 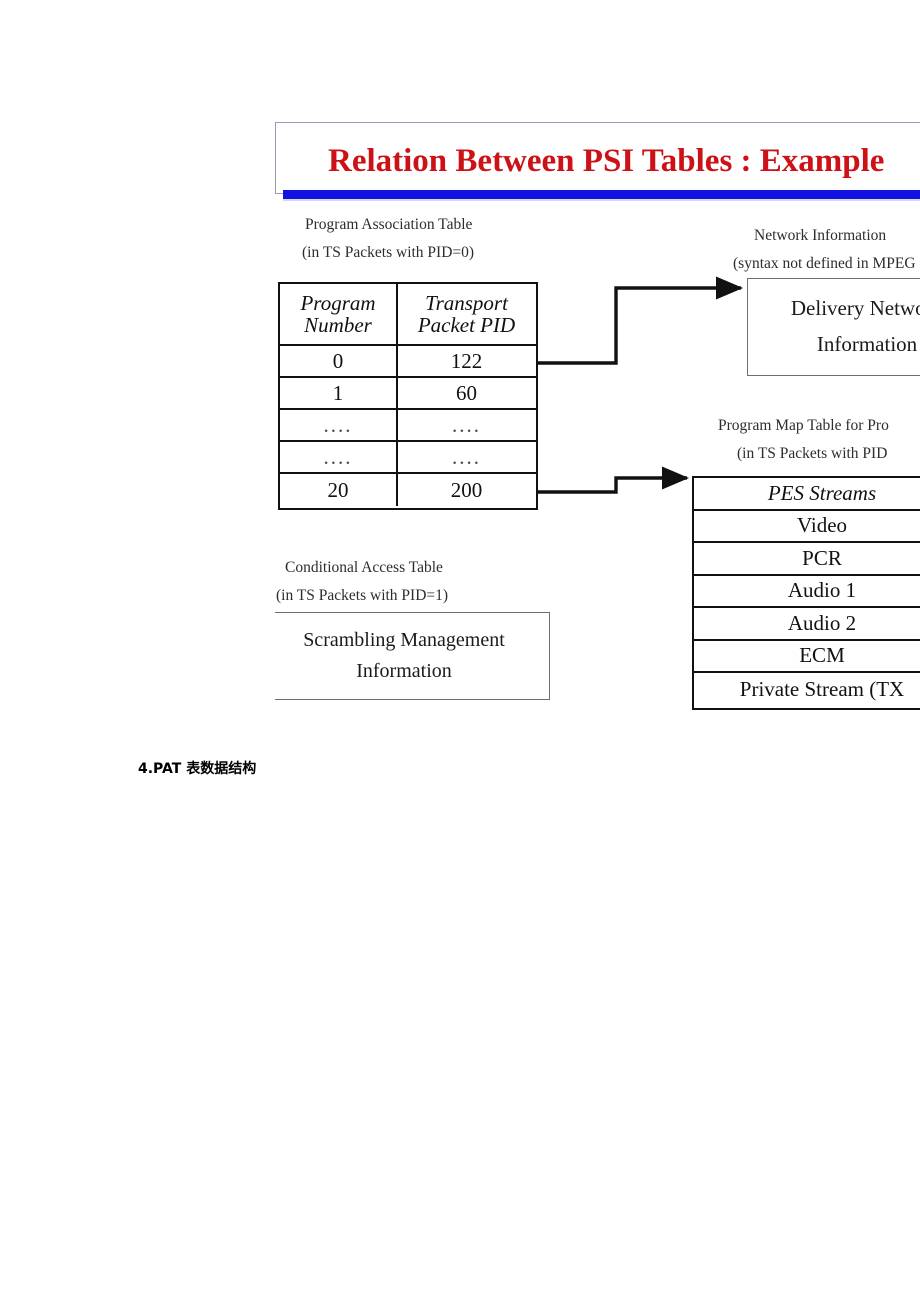 I want to click on nit-label-line2: (syntax not defined in MPEG, so click(x=824, y=263).